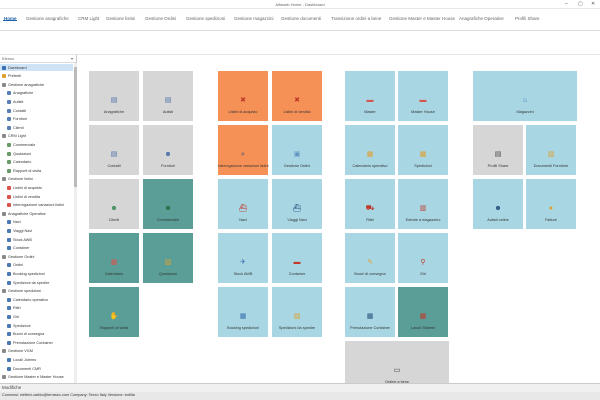 The width and height of the screenshot is (600, 400). What do you see at coordinates (36, 162) in the screenshot?
I see `sidebar-item: Calendario` at bounding box center [36, 162].